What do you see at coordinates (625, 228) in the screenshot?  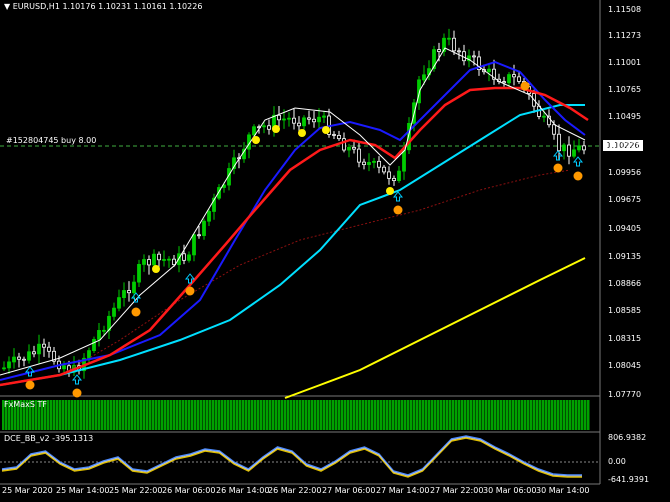 I see `price-axis-label: 1.09405` at bounding box center [625, 228].